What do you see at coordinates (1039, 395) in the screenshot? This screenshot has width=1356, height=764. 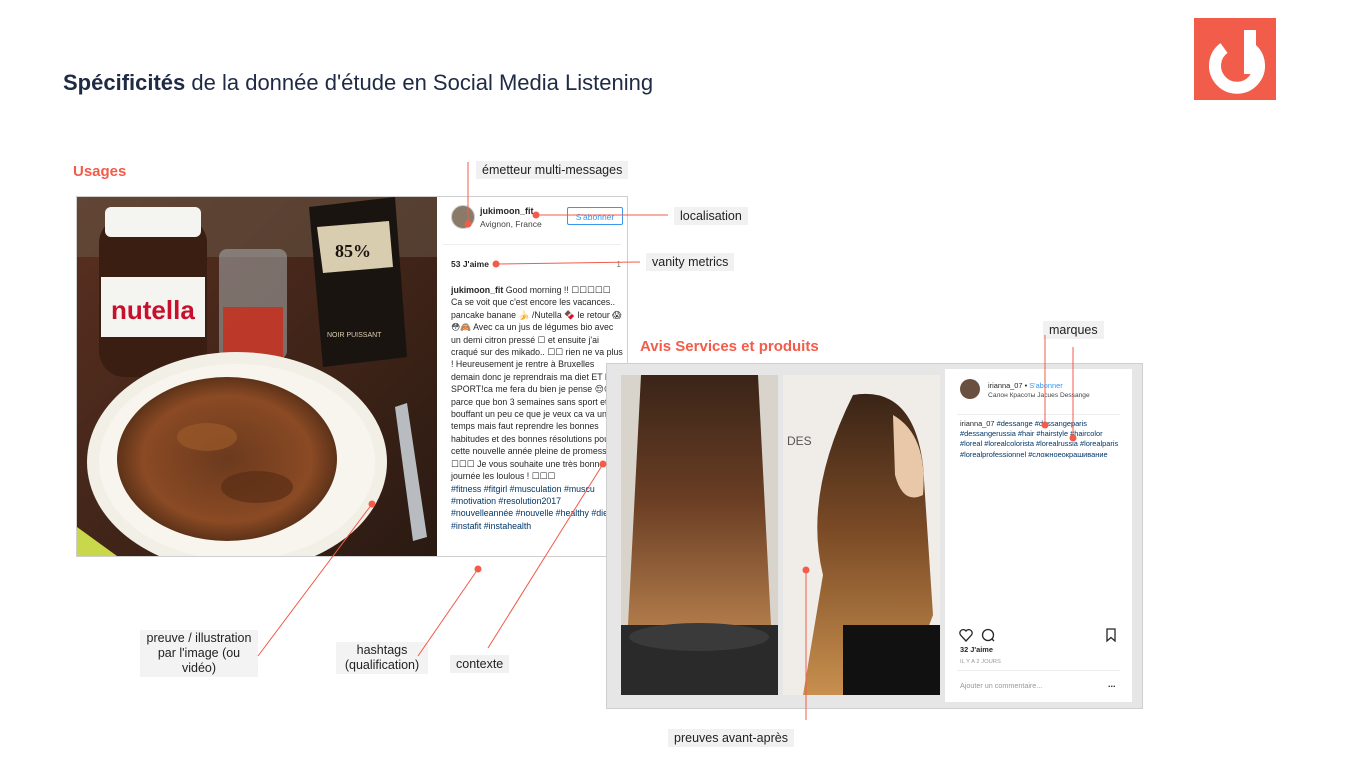 I see `post-location: Салон Красоты Jacues Dessange` at bounding box center [1039, 395].